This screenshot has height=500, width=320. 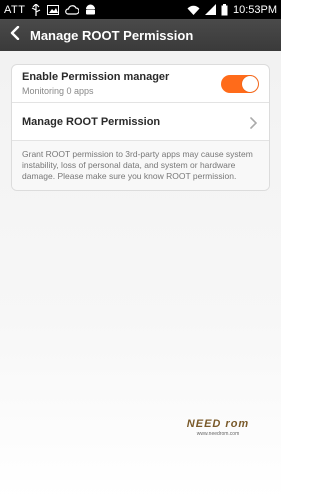 What do you see at coordinates (254, 122) in the screenshot?
I see `chevron-right-icon` at bounding box center [254, 122].